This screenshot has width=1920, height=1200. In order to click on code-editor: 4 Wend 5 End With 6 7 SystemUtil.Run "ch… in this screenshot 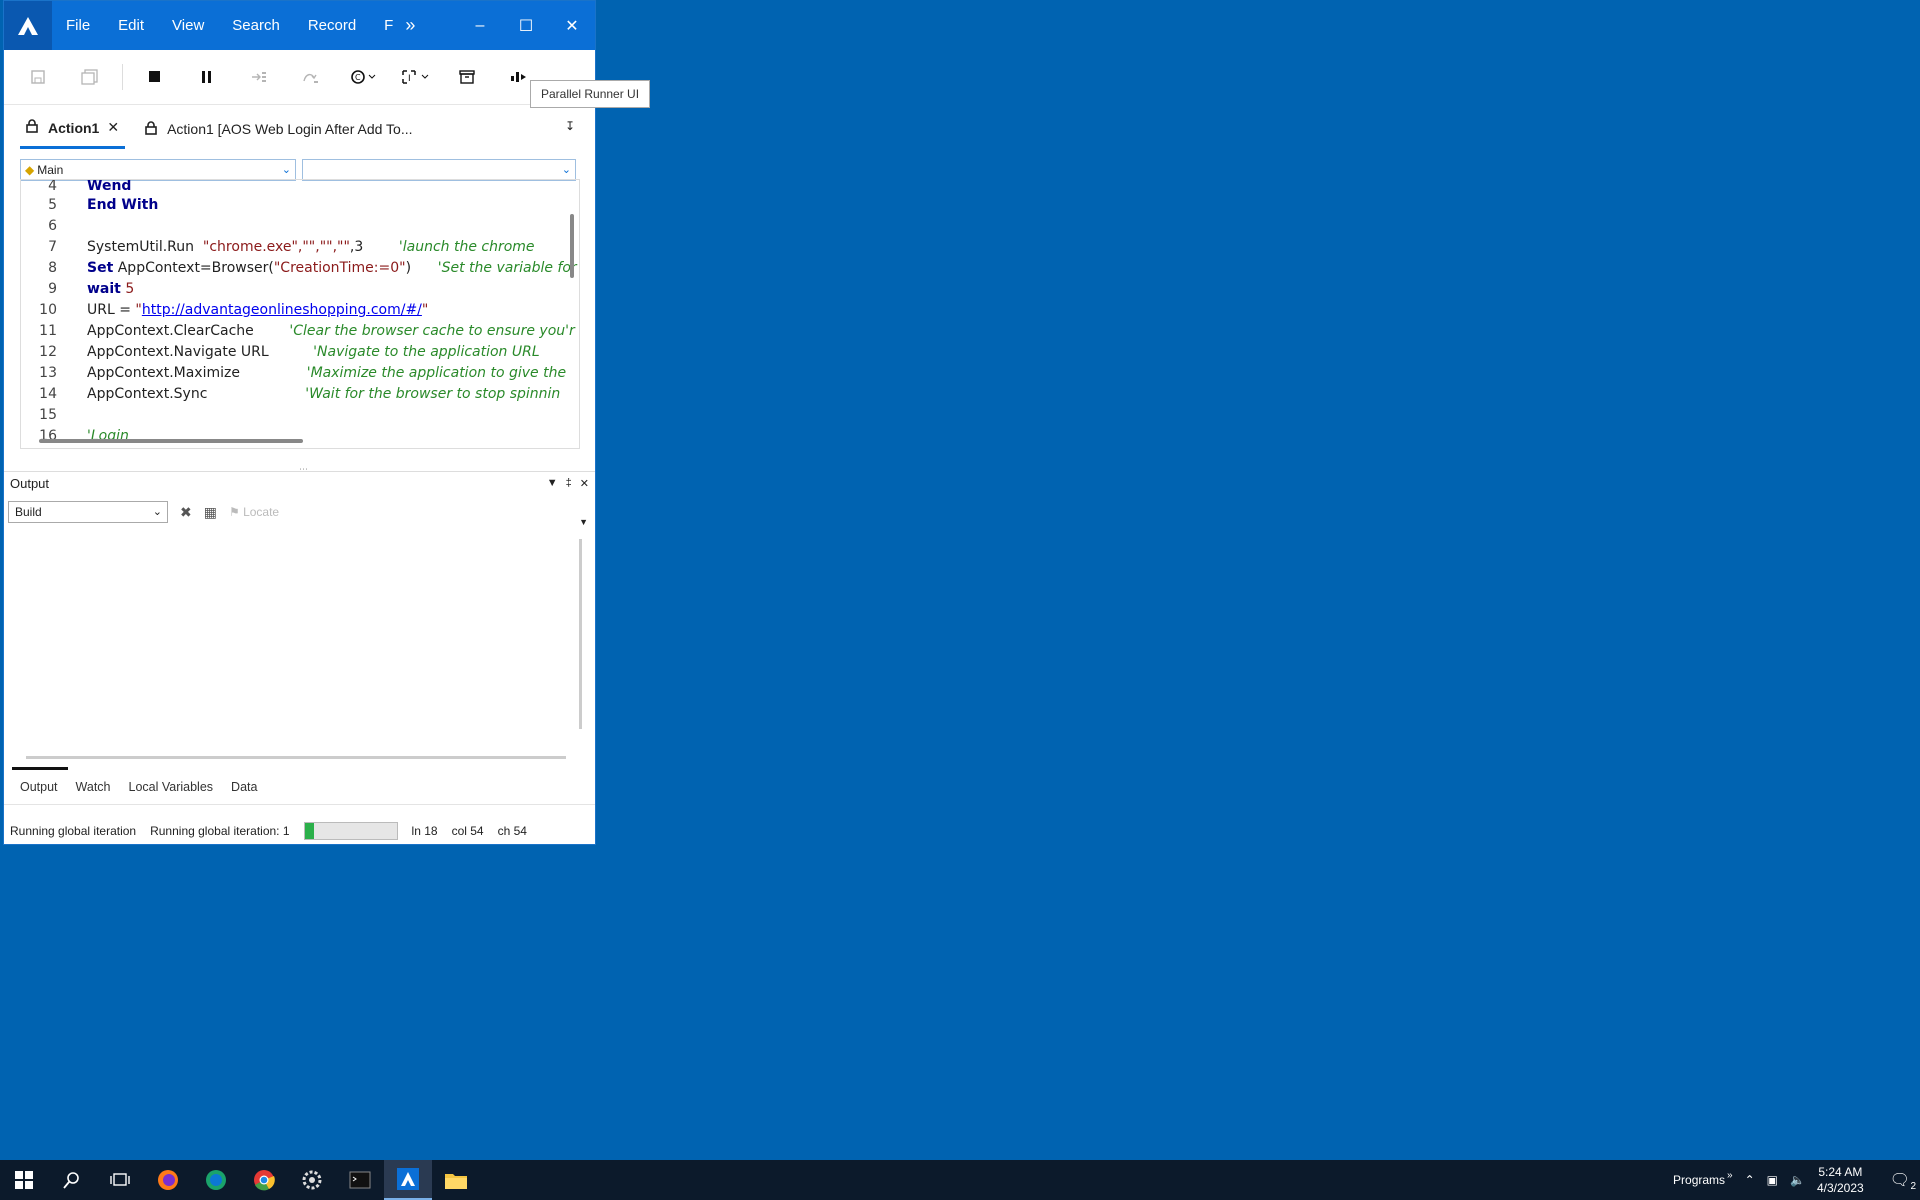, I will do `click(300, 314)`.